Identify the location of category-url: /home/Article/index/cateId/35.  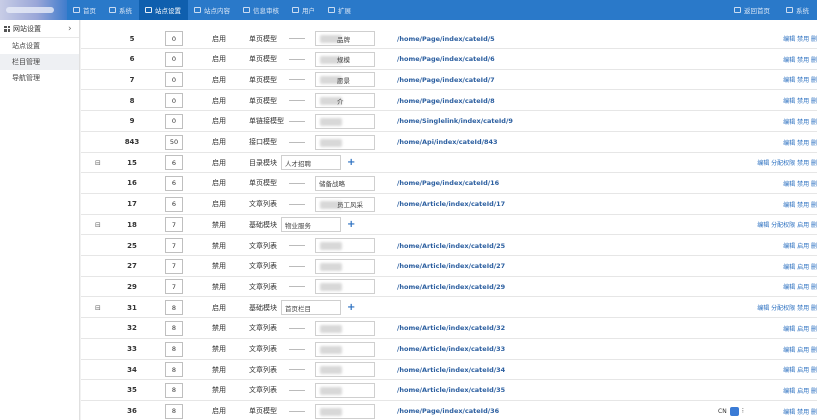
(451, 390).